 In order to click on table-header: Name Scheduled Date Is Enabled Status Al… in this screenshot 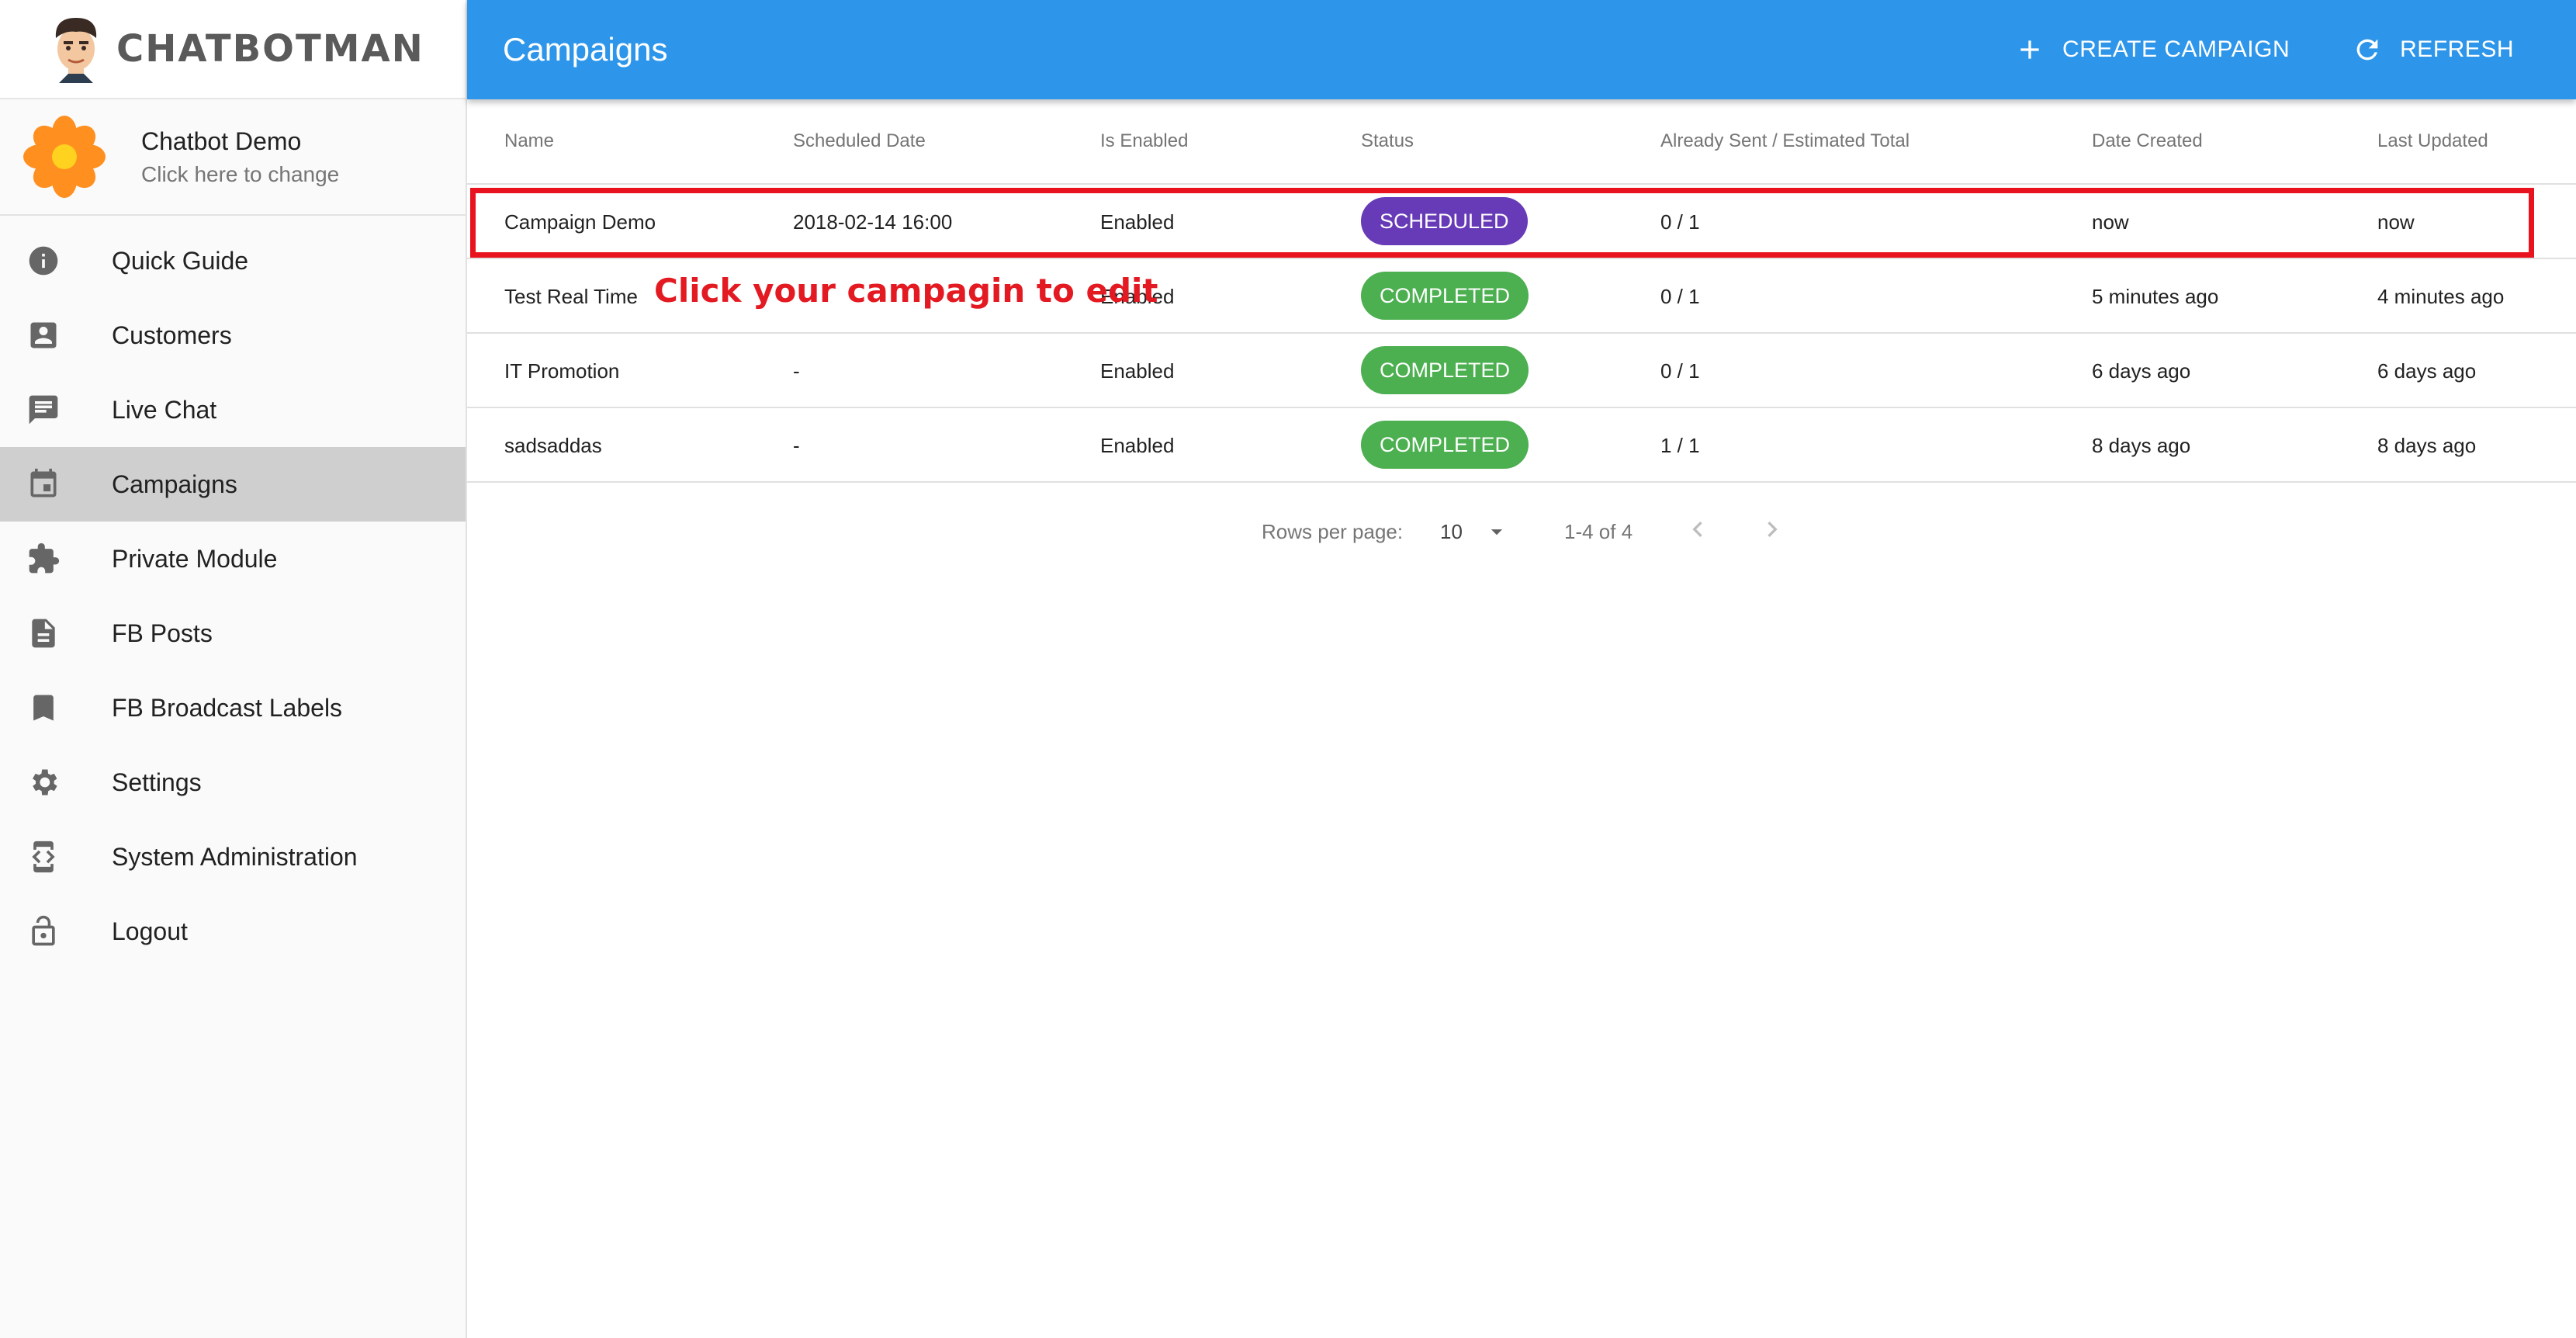, I will do `click(1521, 142)`.